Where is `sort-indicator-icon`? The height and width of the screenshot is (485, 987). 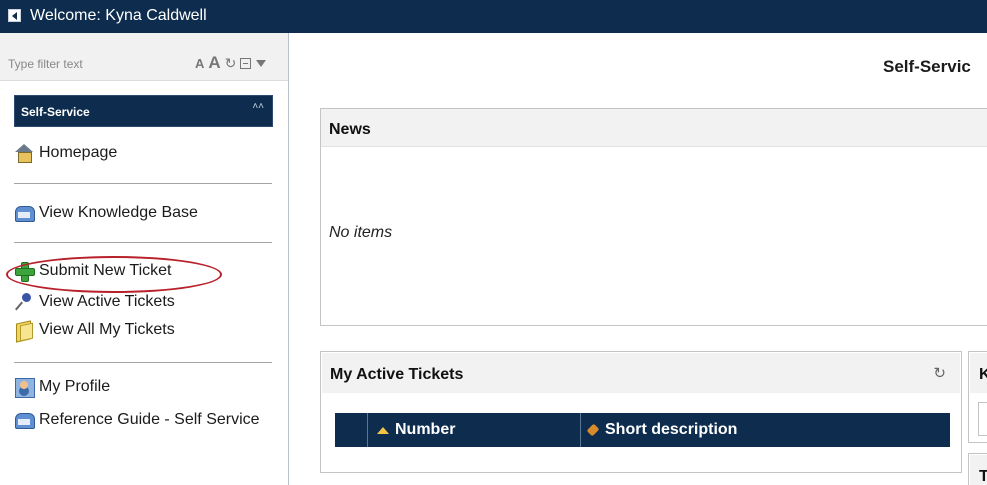 sort-indicator-icon is located at coordinates (593, 430).